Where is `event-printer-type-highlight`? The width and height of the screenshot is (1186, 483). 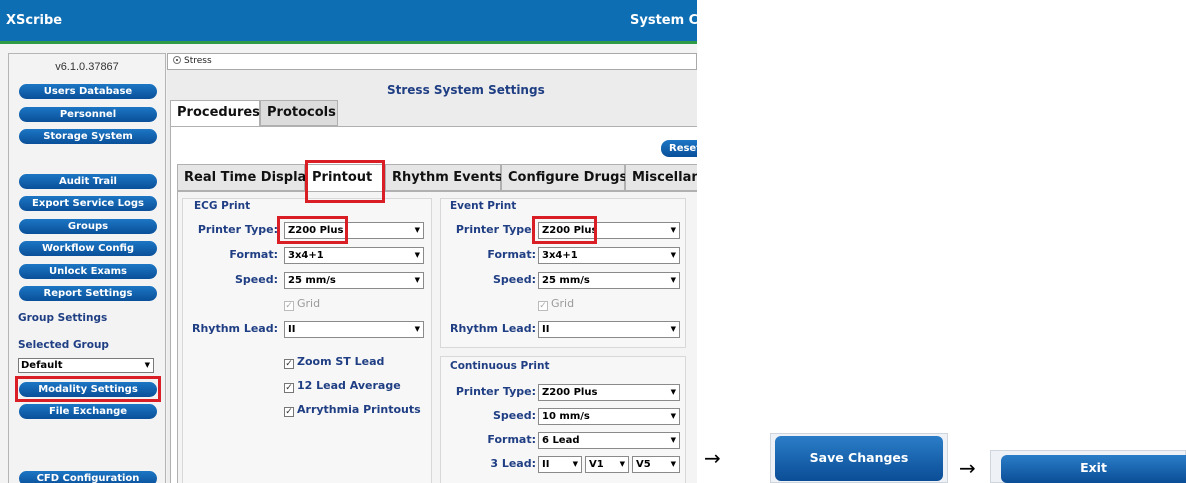 event-printer-type-highlight is located at coordinates (564, 230).